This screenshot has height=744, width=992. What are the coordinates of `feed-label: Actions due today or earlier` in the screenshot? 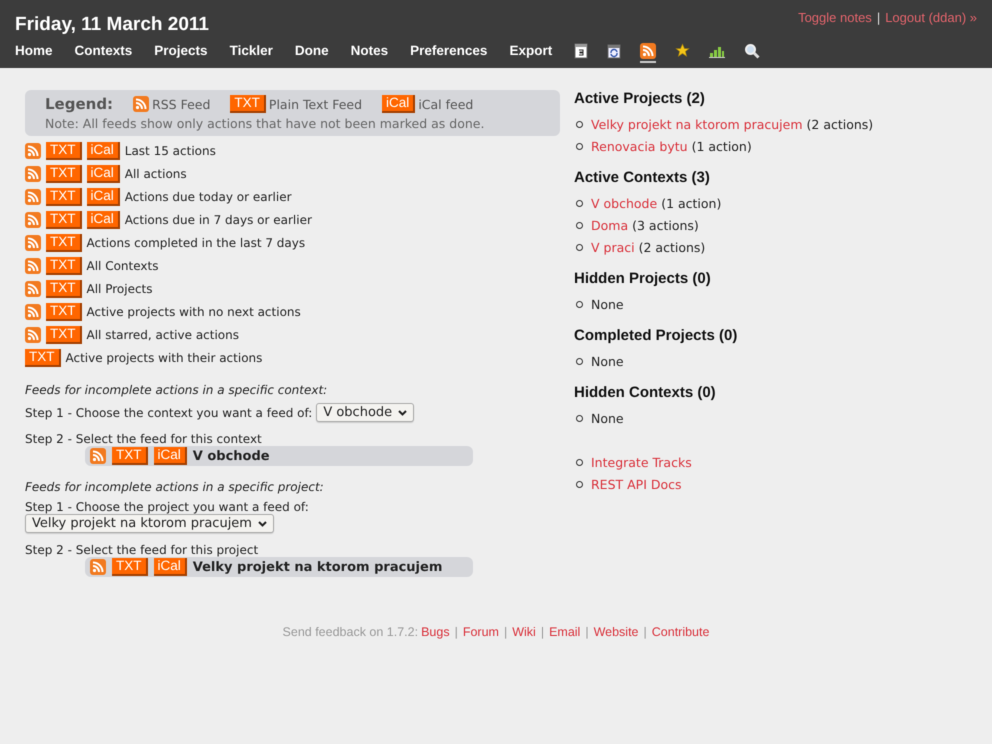 It's located at (208, 197).